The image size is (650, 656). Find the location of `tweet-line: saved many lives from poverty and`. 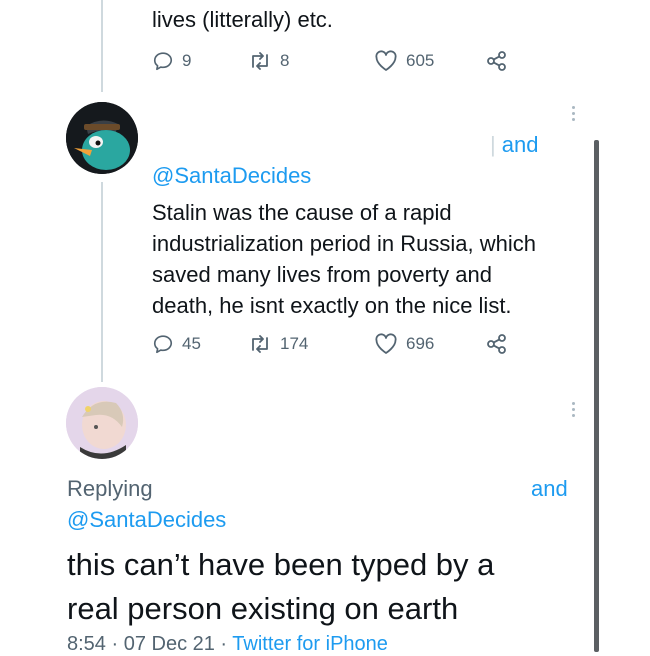

tweet-line: saved many lives from poverty and is located at coordinates (322, 274).